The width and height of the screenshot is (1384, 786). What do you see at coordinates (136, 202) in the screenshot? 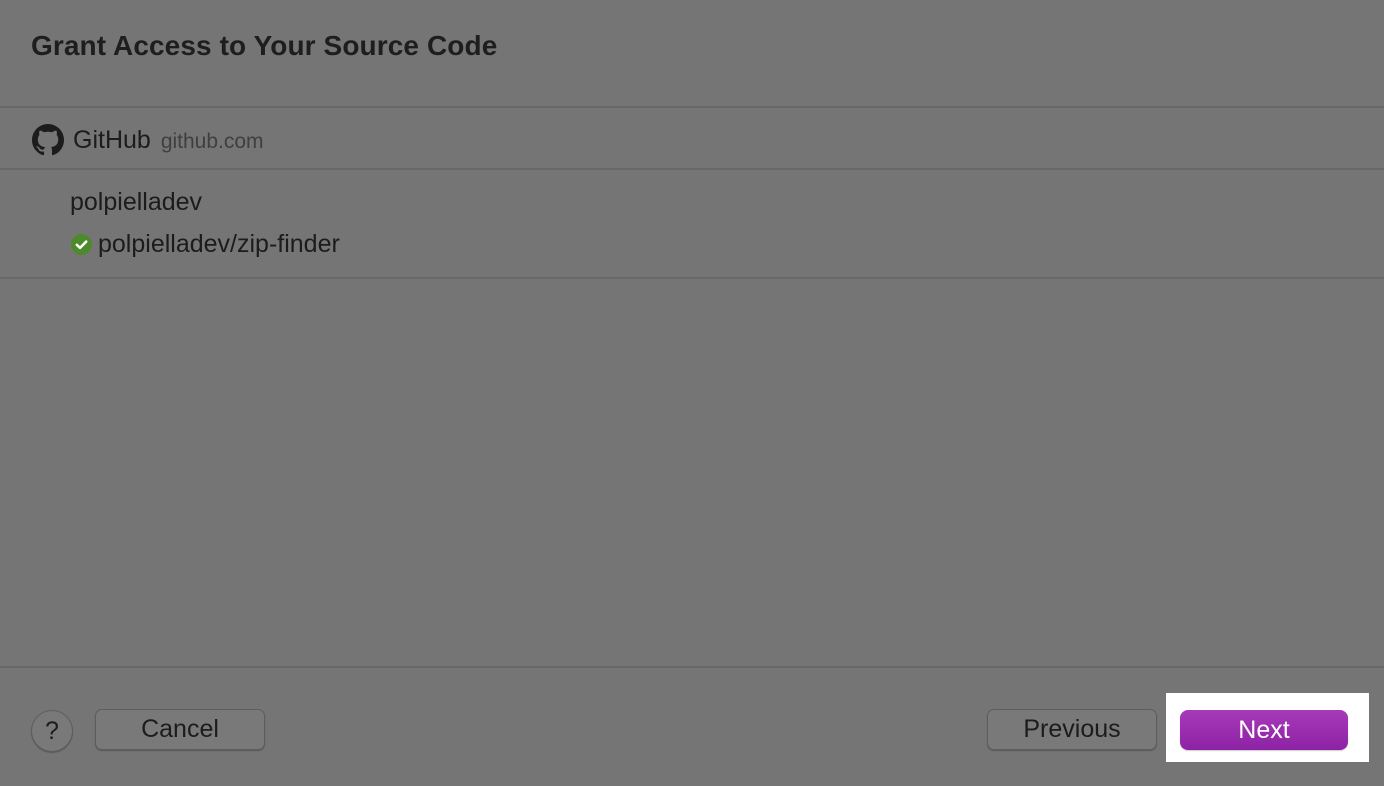
I see `account-name: polpielladev` at bounding box center [136, 202].